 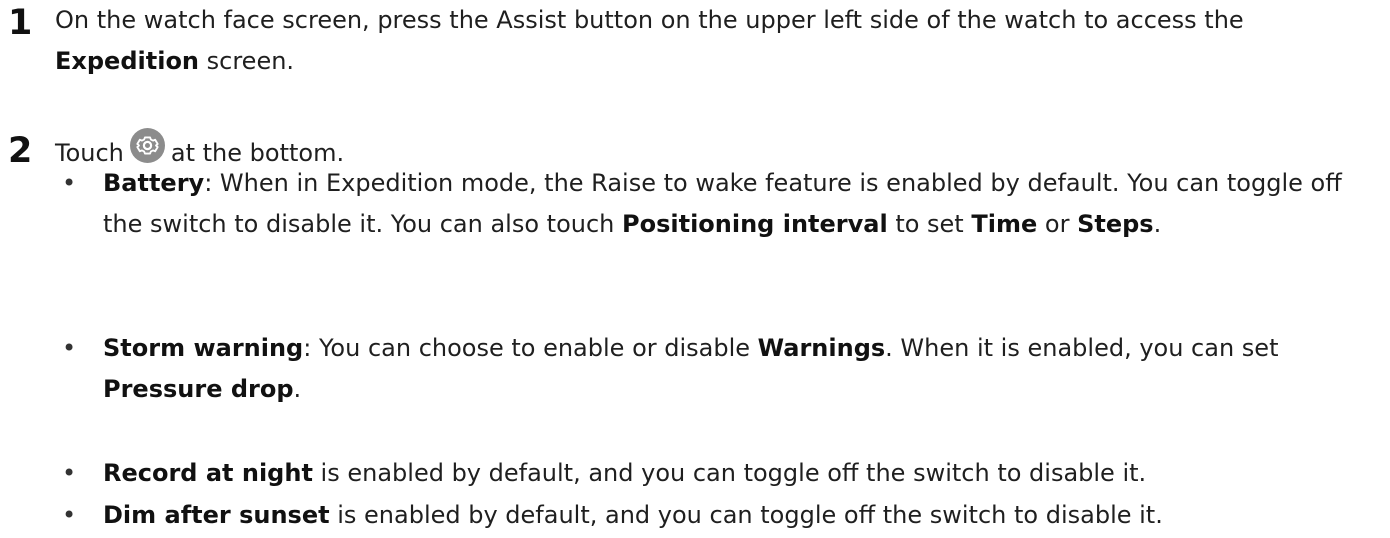 What do you see at coordinates (1004, 224) in the screenshot?
I see `bullet-bold: Time` at bounding box center [1004, 224].